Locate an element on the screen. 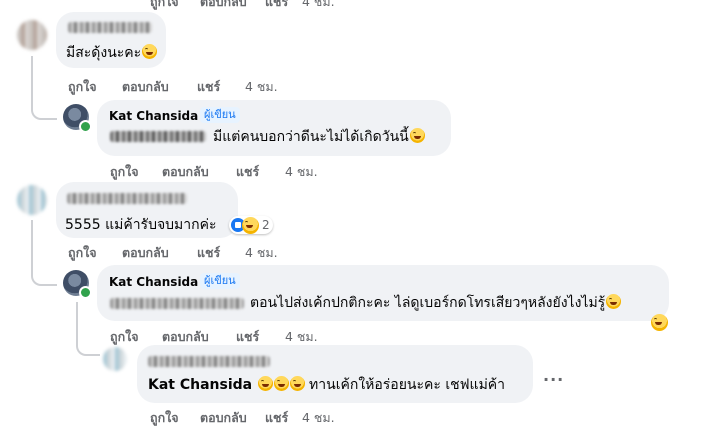 The width and height of the screenshot is (728, 428). mention-link: Kat Chansida is located at coordinates (200, 385).